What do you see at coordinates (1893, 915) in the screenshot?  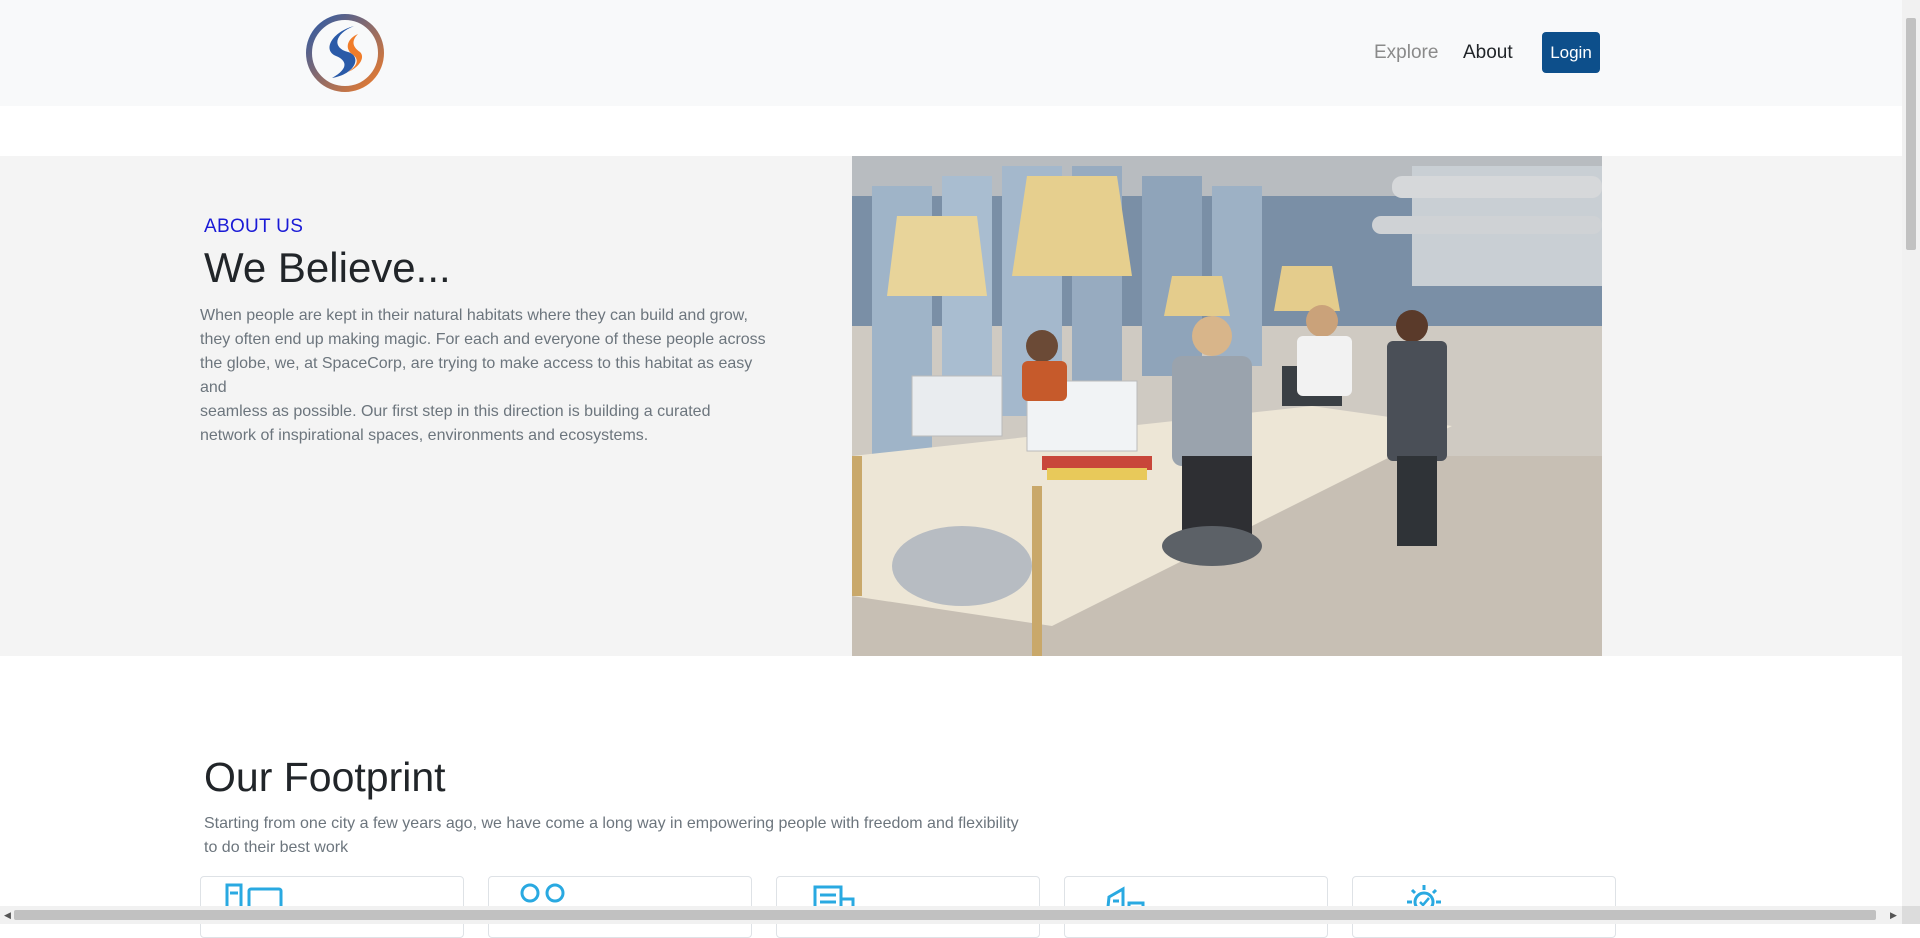 I see `scroll-right-arrow-icon: ▶` at bounding box center [1893, 915].